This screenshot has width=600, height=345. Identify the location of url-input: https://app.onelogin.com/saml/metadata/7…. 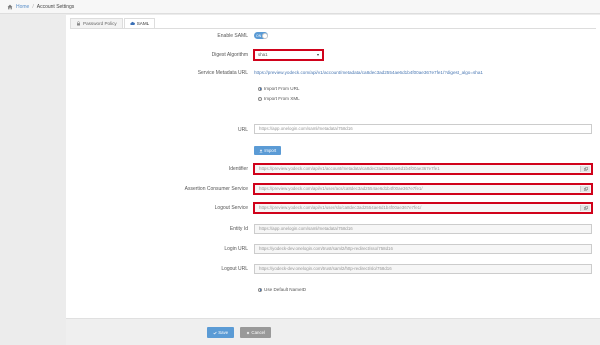
(423, 129).